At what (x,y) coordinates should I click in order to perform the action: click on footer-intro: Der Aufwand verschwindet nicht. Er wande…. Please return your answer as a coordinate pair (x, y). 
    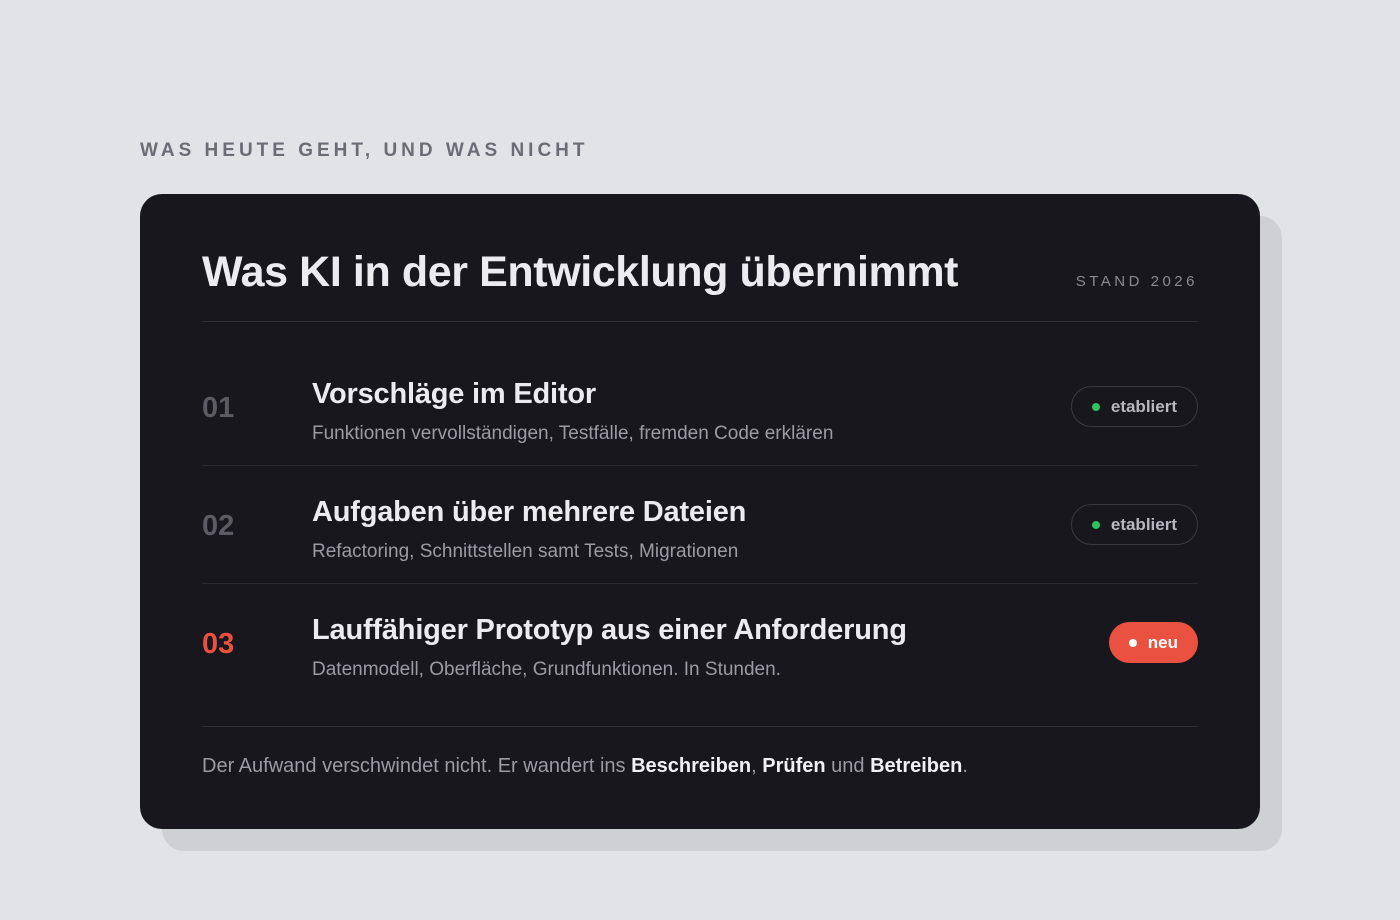
    Looking at the image, I should click on (417, 766).